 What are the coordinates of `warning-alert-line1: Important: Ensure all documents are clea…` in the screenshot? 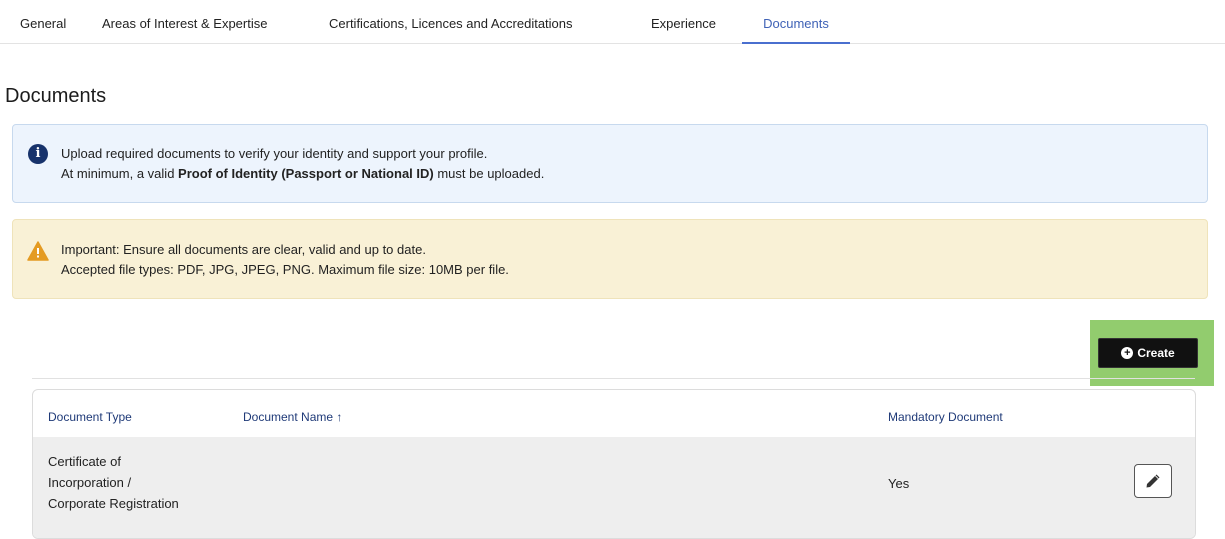 It's located at (243, 249).